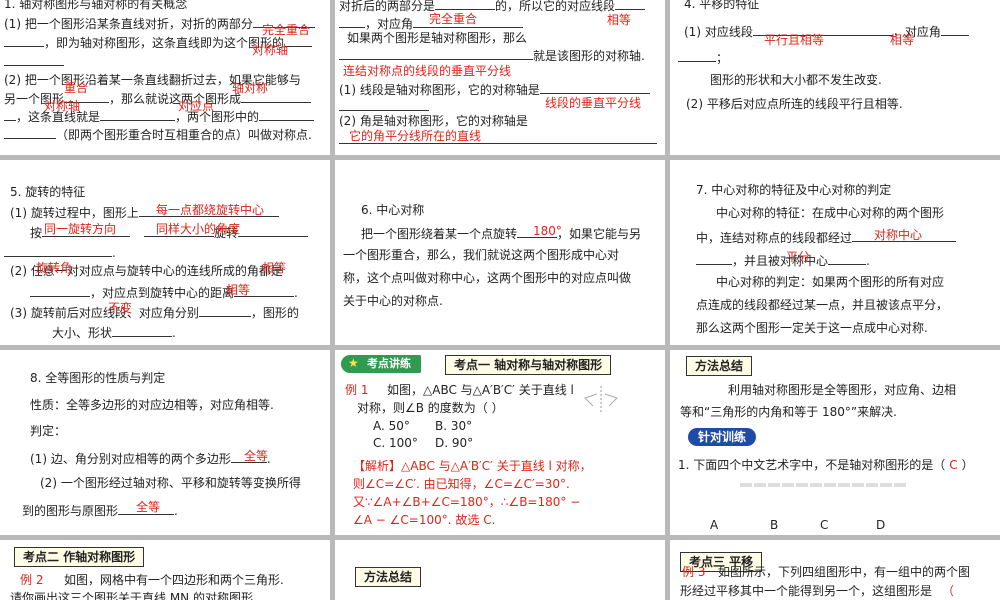 The image size is (1000, 600). Describe the element at coordinates (812, 328) in the screenshot. I see `text-line: 那么这两个图形一定关于这一点成中心对称.` at that location.